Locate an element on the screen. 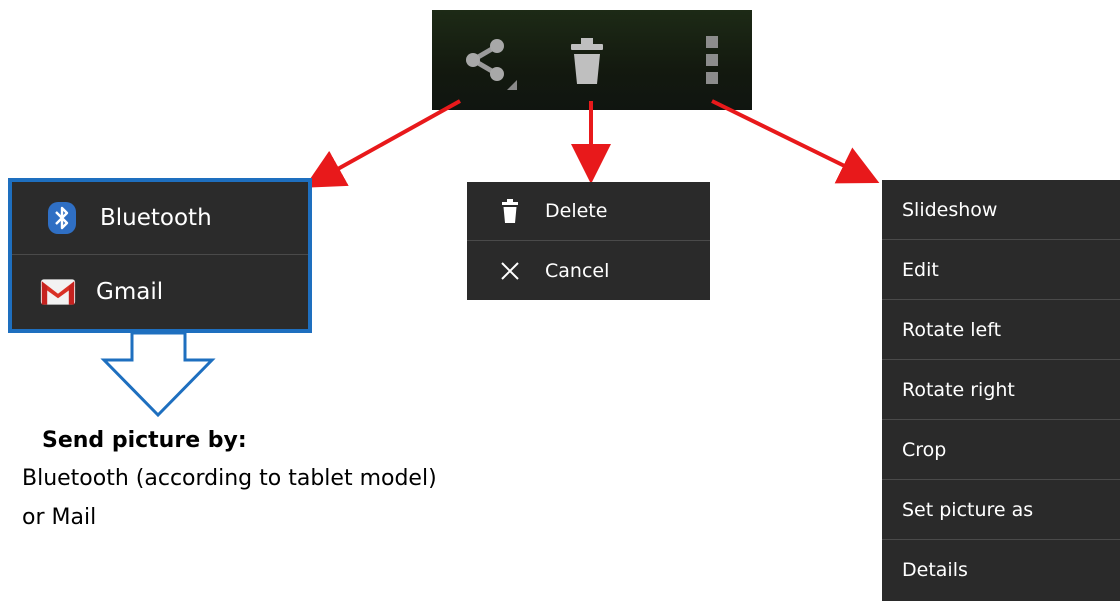 The image size is (1120, 601). gmail-icon is located at coordinates (58, 292).